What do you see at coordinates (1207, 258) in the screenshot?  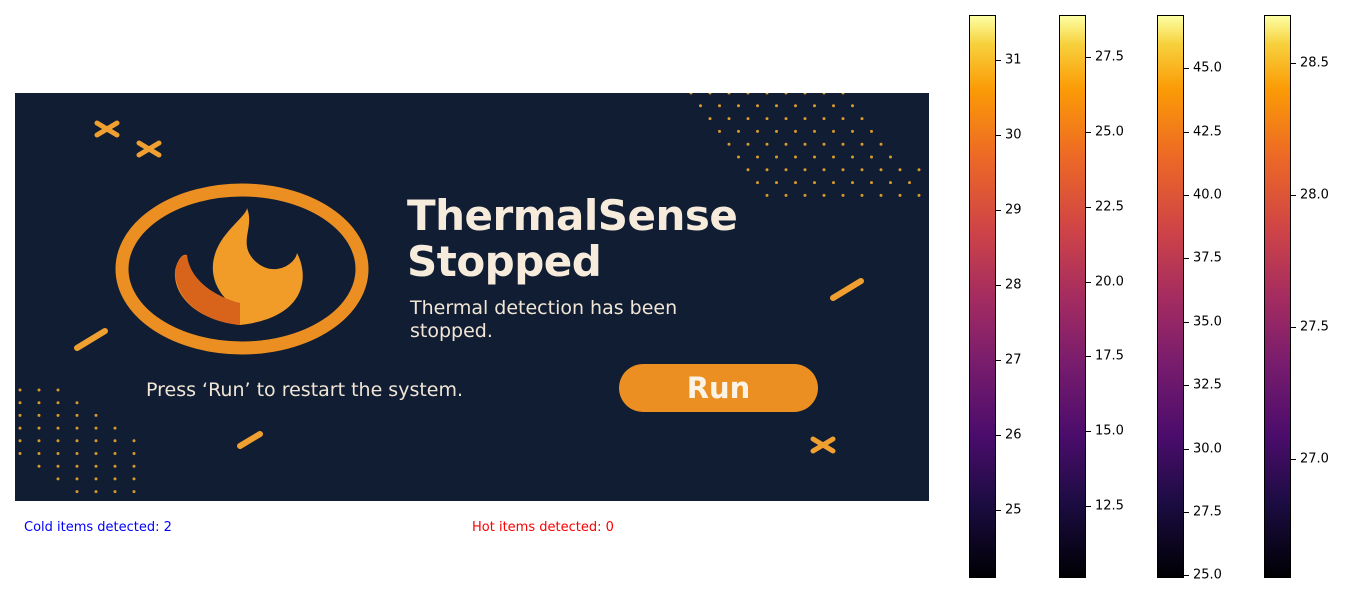 I see `colorbar-tick-label: 37.5` at bounding box center [1207, 258].